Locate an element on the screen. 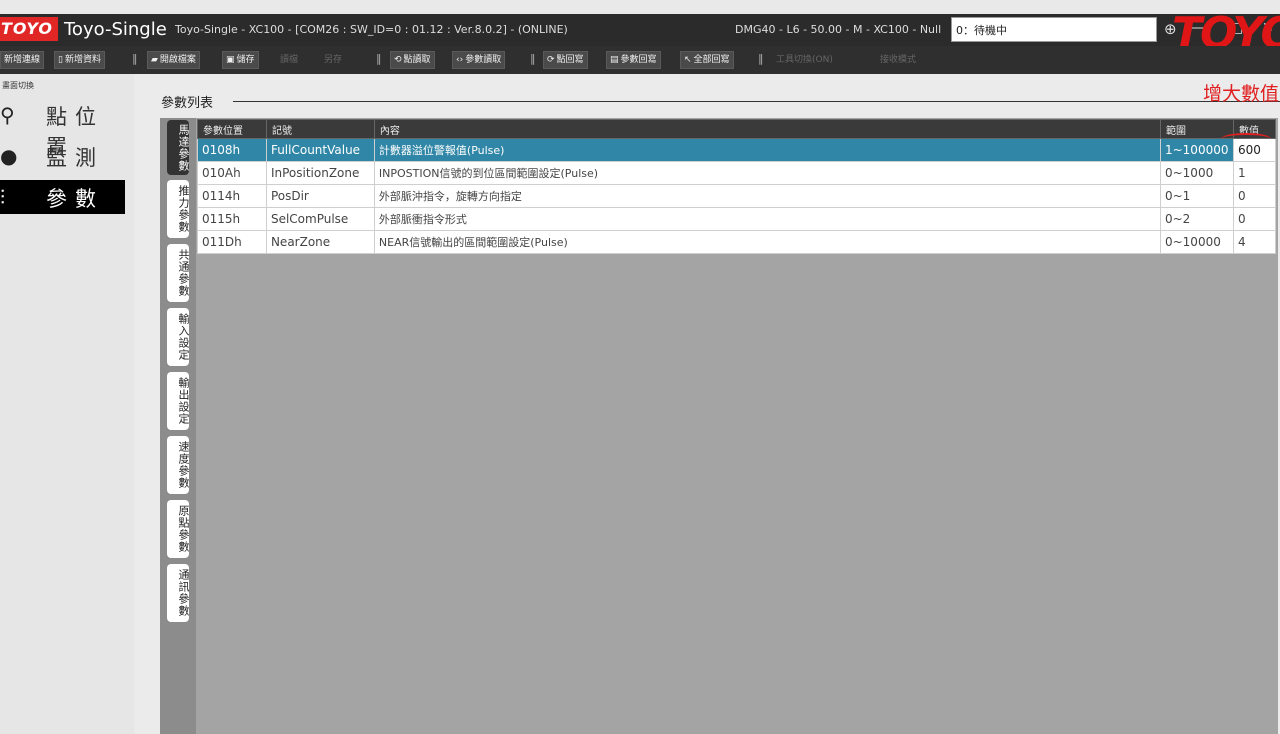 This screenshot has height=734, width=1280. cell-address: 0115h is located at coordinates (232, 219).